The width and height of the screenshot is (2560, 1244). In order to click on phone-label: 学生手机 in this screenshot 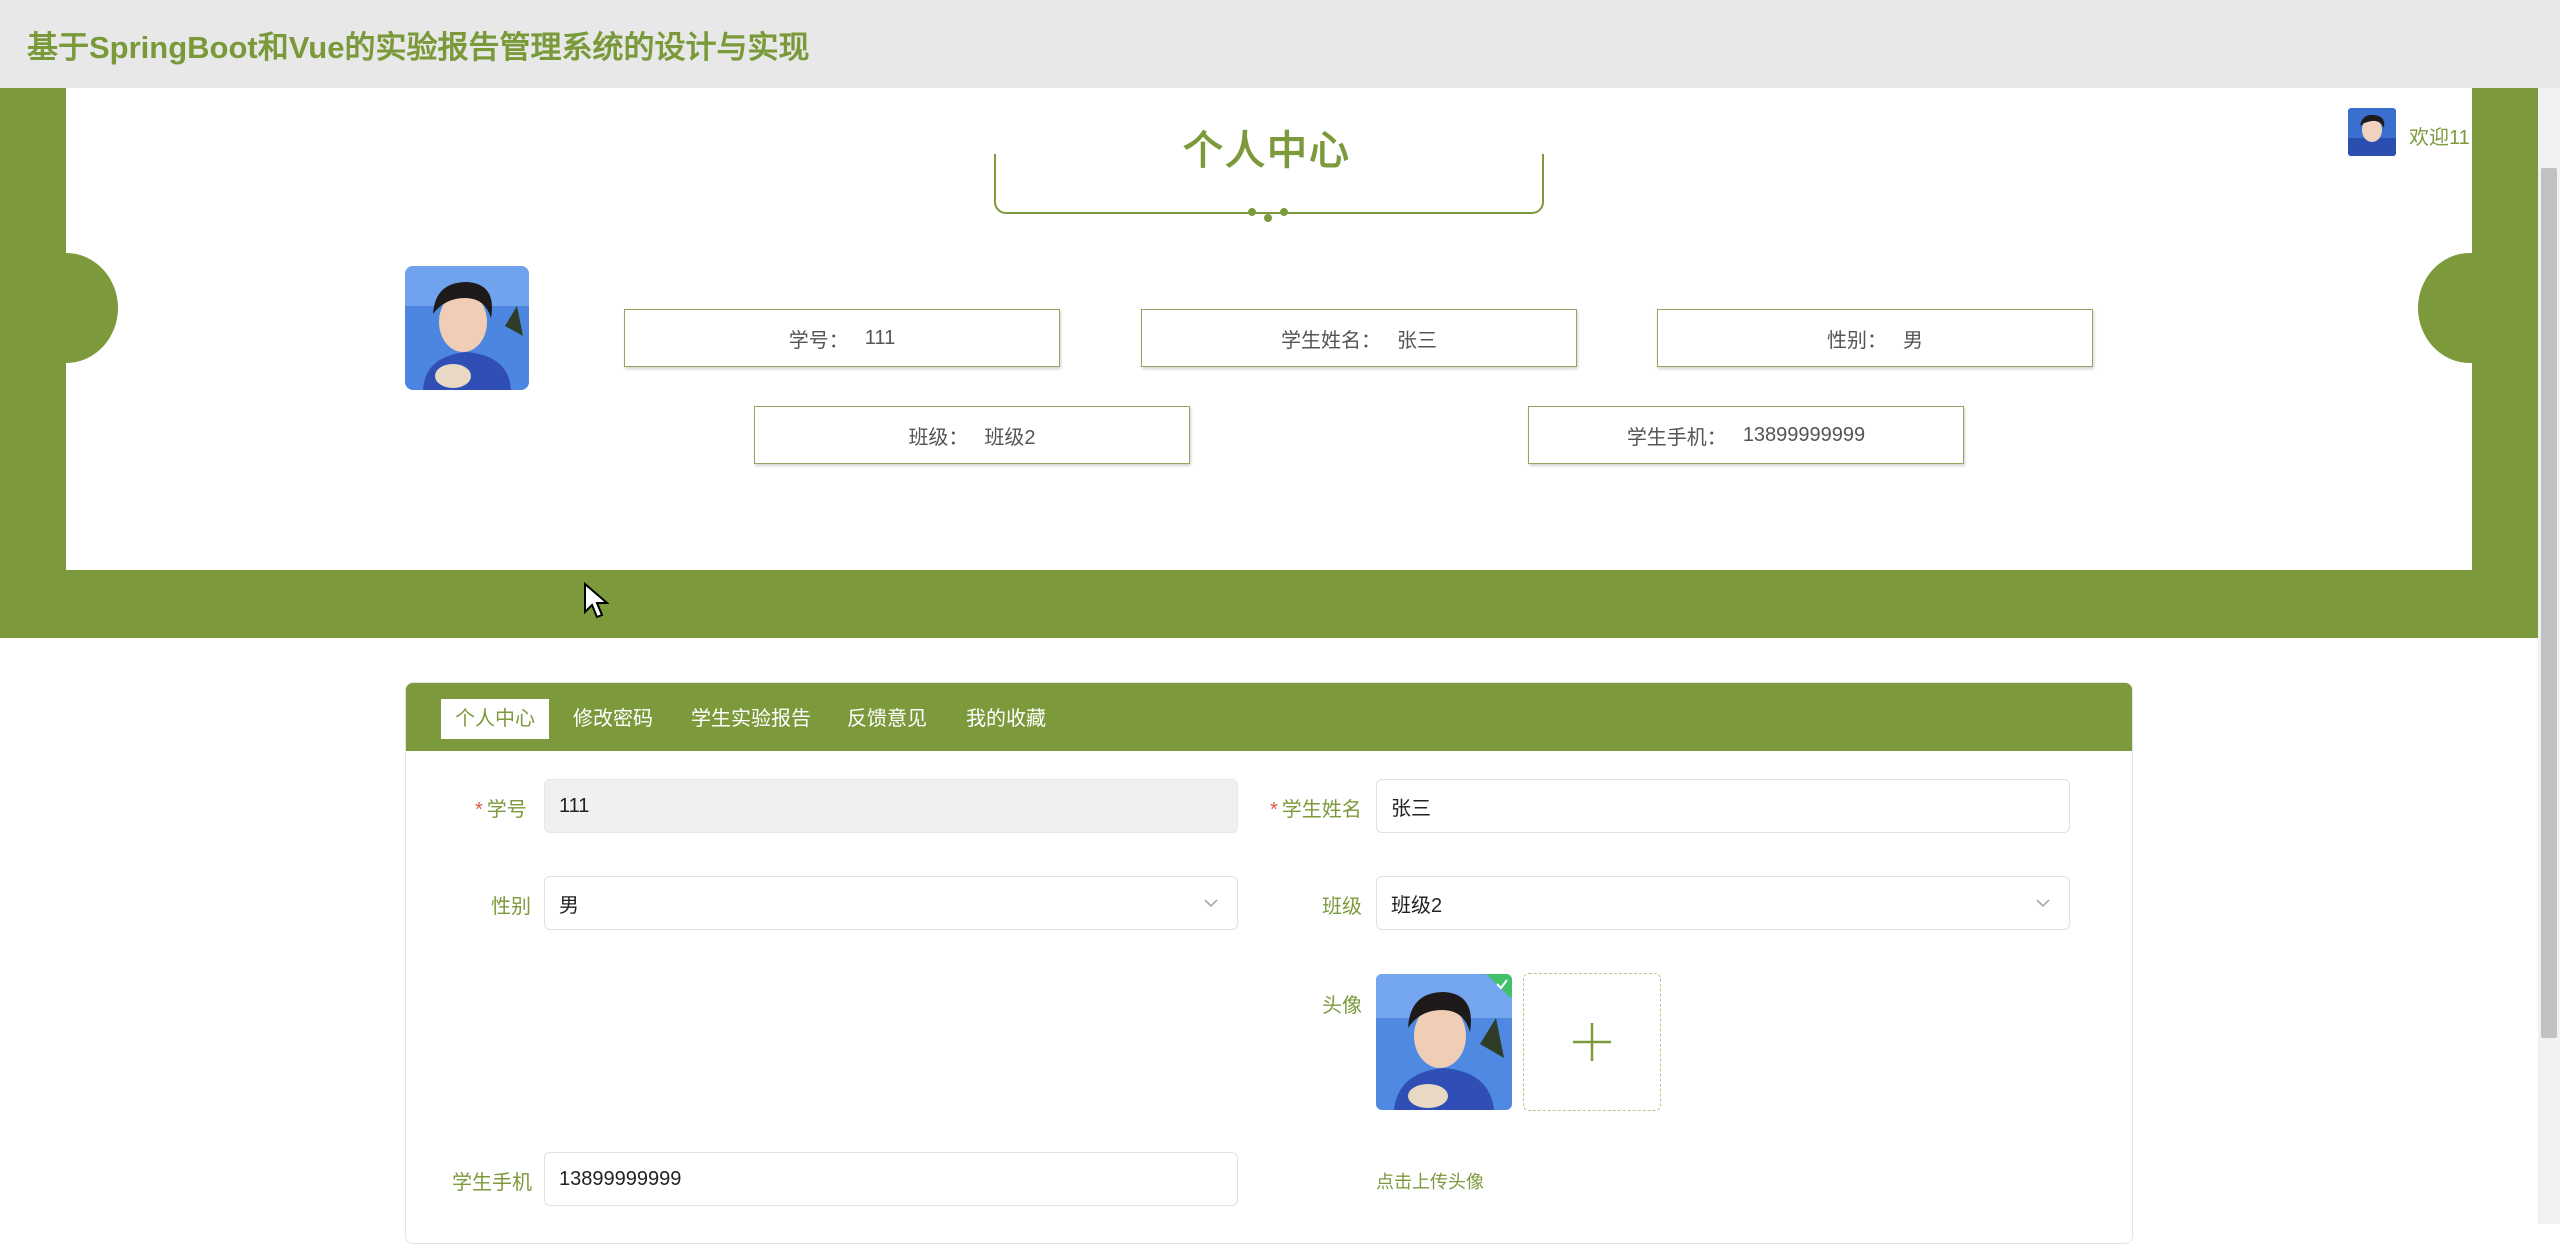, I will do `click(492, 1183)`.